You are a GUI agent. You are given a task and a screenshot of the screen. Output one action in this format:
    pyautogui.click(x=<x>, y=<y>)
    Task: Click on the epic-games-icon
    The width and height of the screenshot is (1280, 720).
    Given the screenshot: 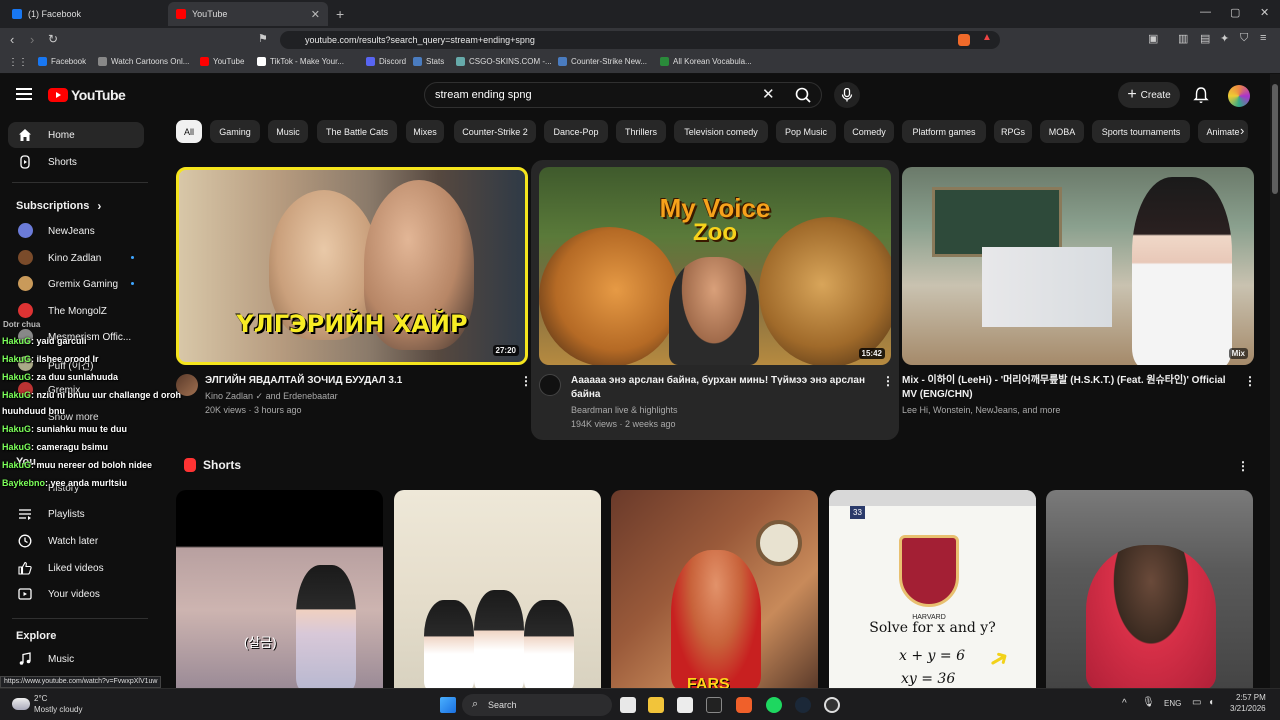 What is the action you would take?
    pyautogui.click(x=714, y=705)
    